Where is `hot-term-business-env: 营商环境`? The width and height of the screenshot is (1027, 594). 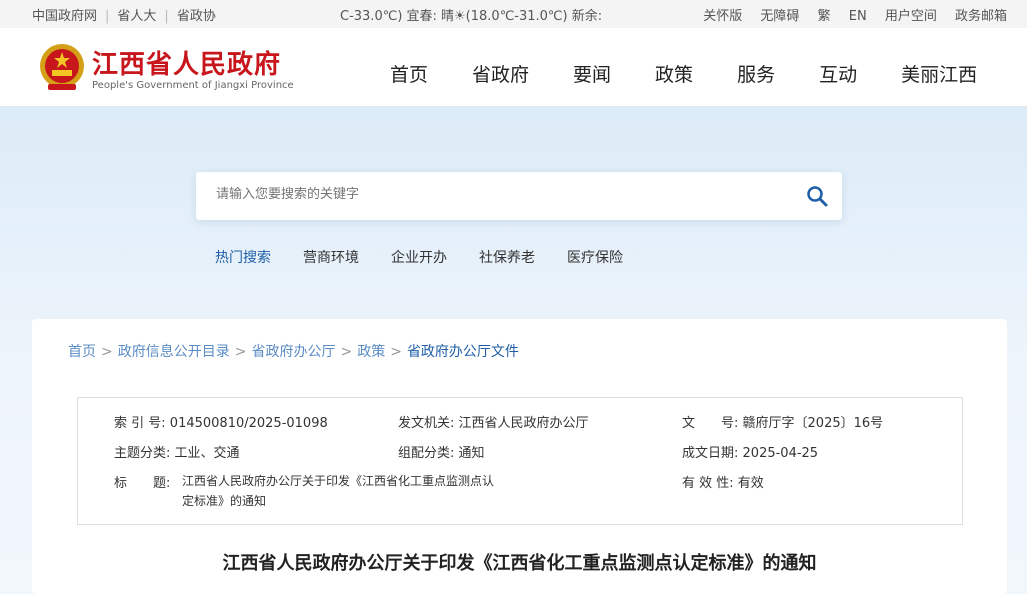
hot-term-business-env: 营商环境 is located at coordinates (331, 258).